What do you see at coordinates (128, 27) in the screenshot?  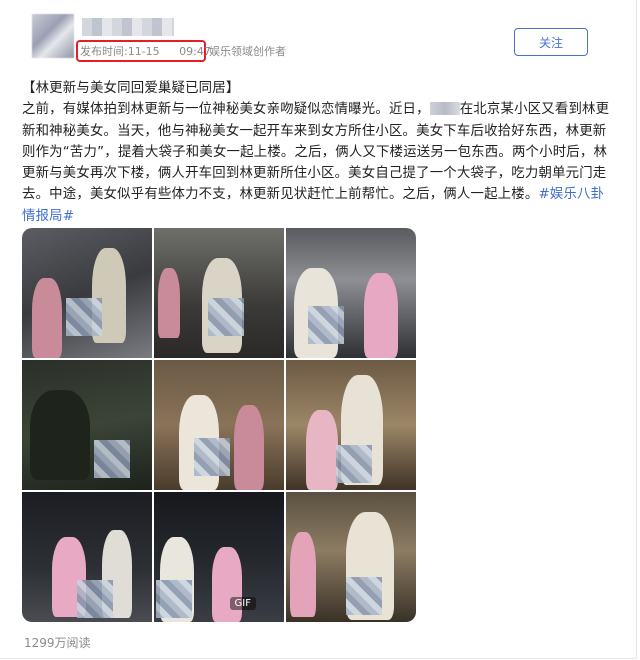 I see `username-redacted` at bounding box center [128, 27].